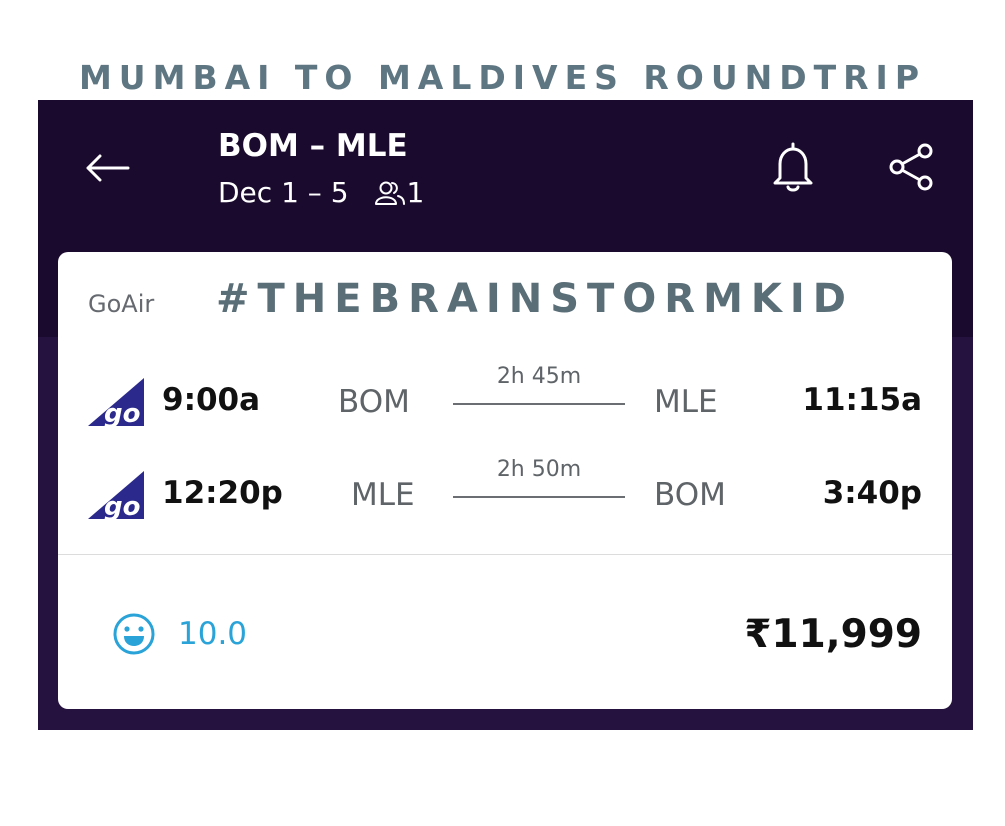  What do you see at coordinates (389, 193) in the screenshot?
I see `passenger-icon` at bounding box center [389, 193].